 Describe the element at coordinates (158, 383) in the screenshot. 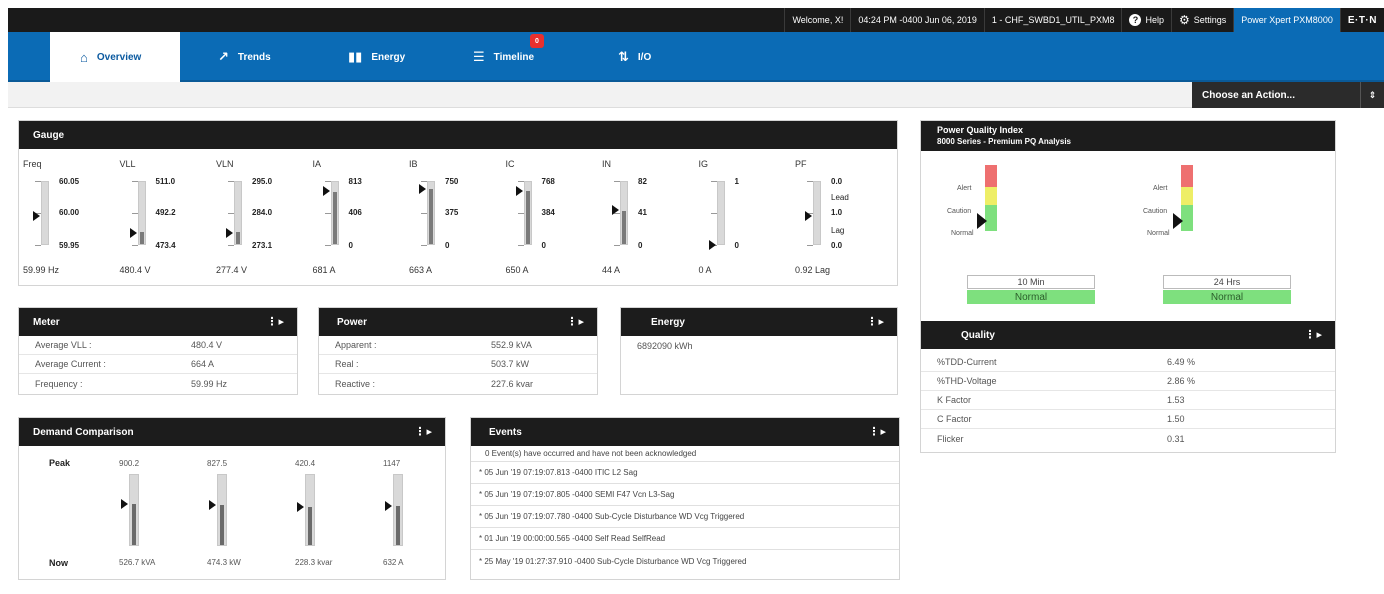

I see `meter-row: Frequency : 59.99 Hz` at that location.